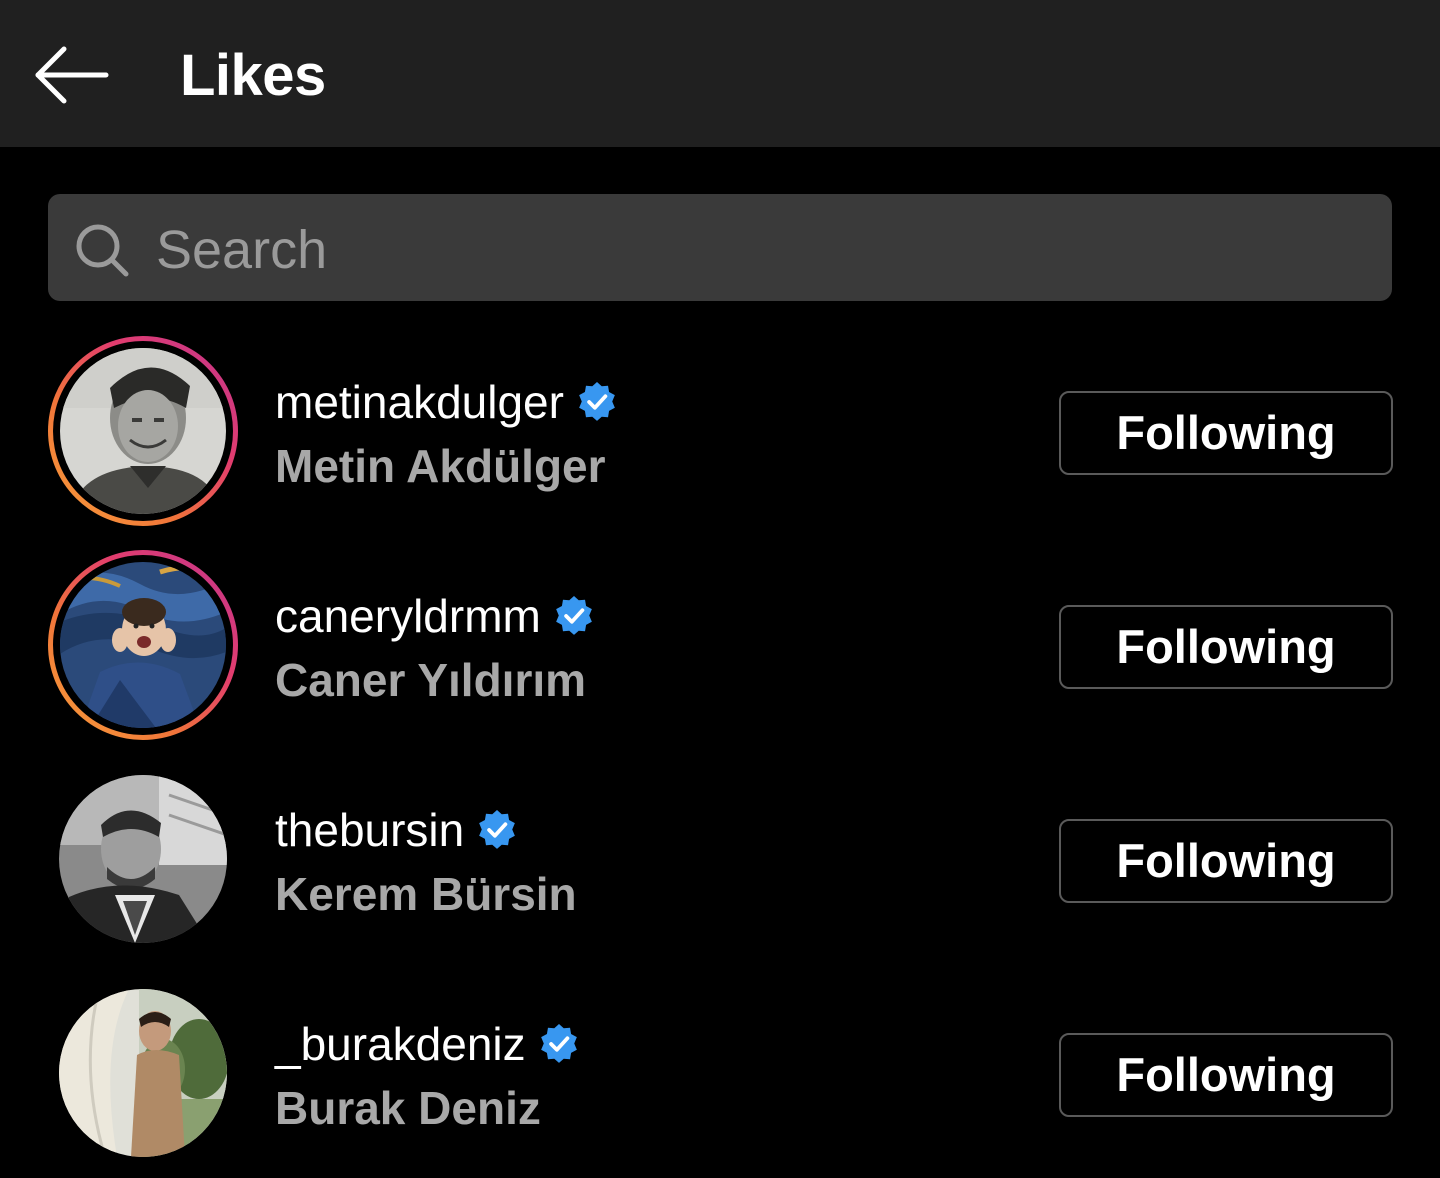  What do you see at coordinates (756, 250) in the screenshot?
I see `search-input` at bounding box center [756, 250].